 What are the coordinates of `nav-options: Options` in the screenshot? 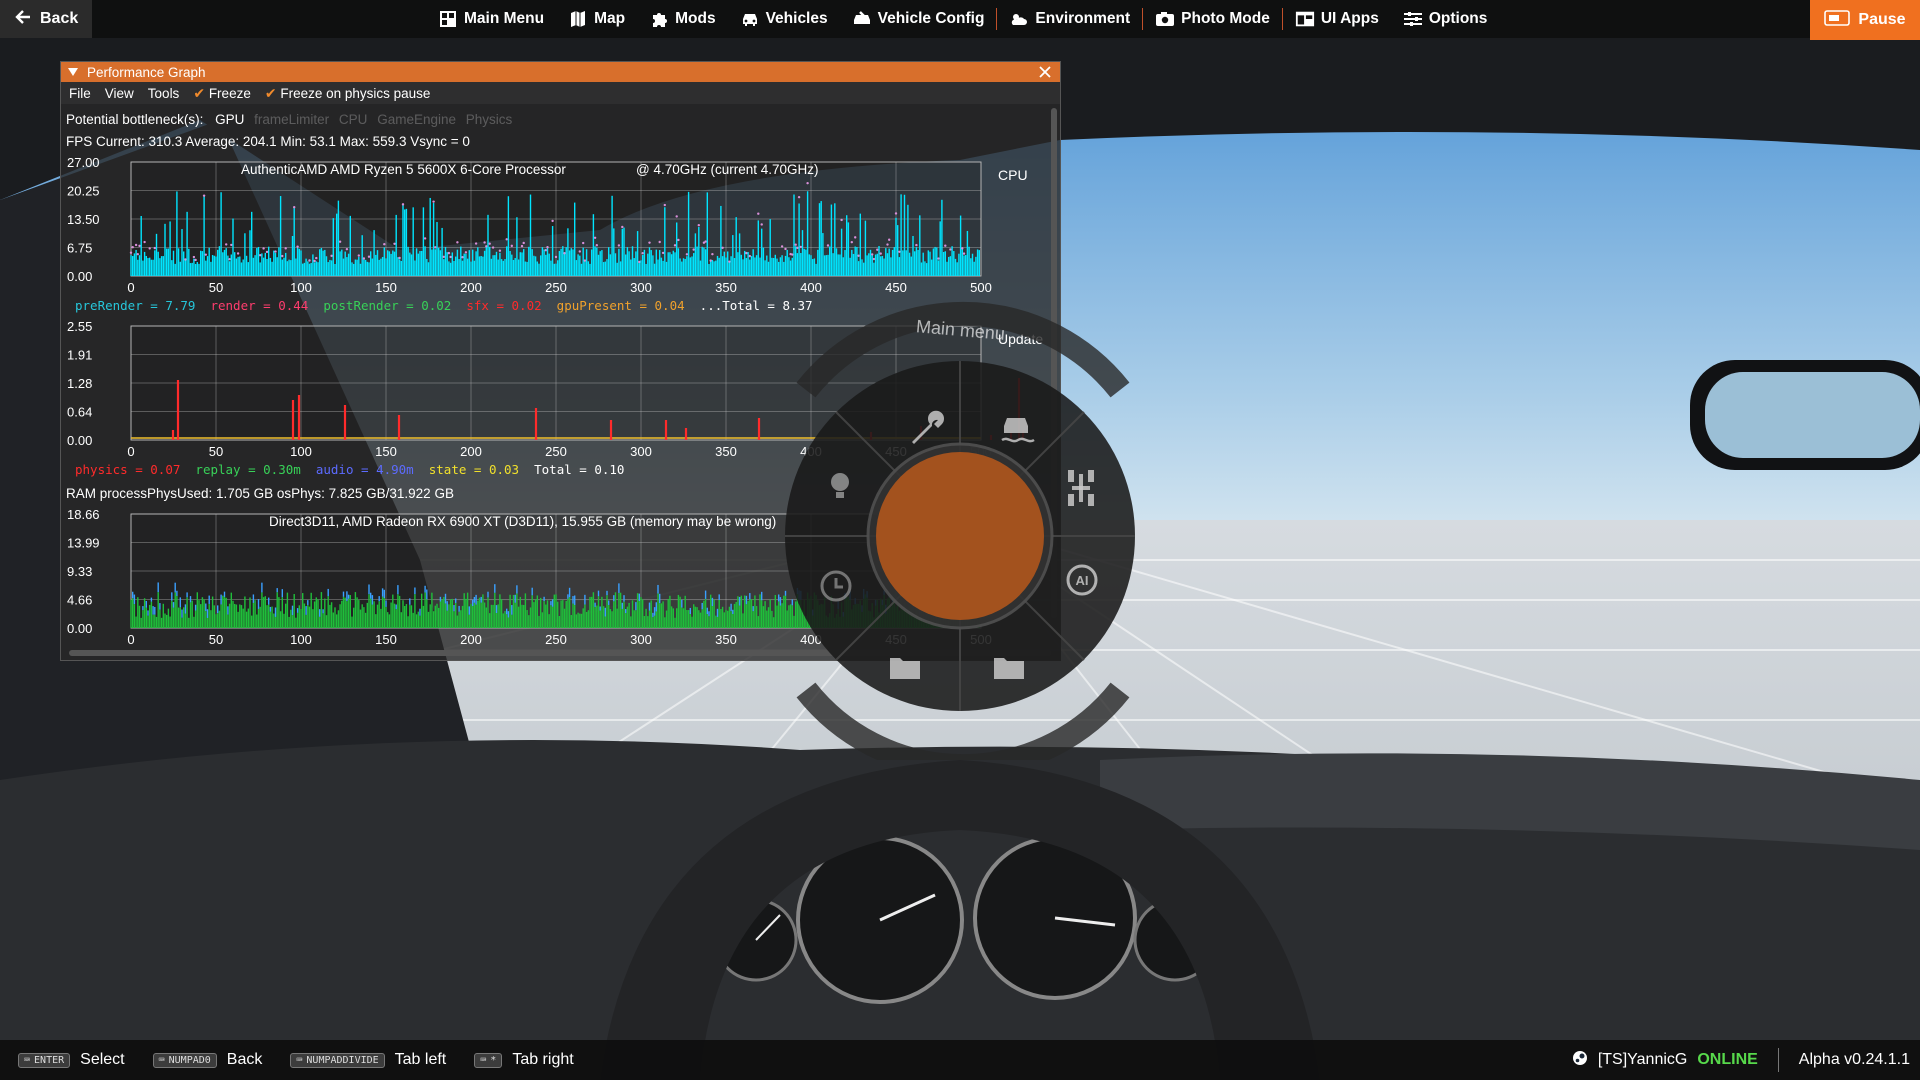 It's located at (1445, 19).